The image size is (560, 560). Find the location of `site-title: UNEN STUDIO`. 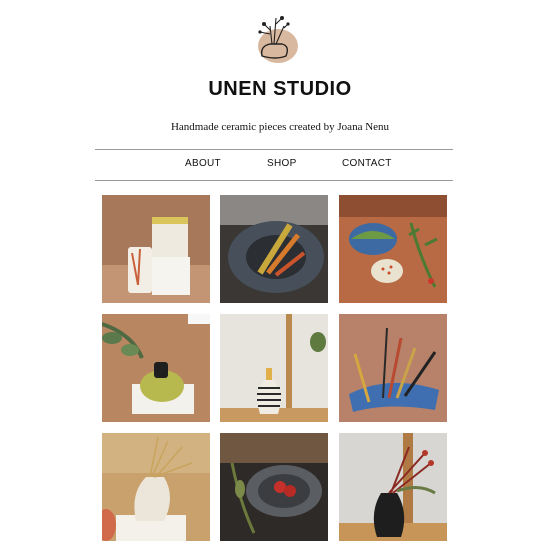

site-title: UNEN STUDIO is located at coordinates (280, 89).